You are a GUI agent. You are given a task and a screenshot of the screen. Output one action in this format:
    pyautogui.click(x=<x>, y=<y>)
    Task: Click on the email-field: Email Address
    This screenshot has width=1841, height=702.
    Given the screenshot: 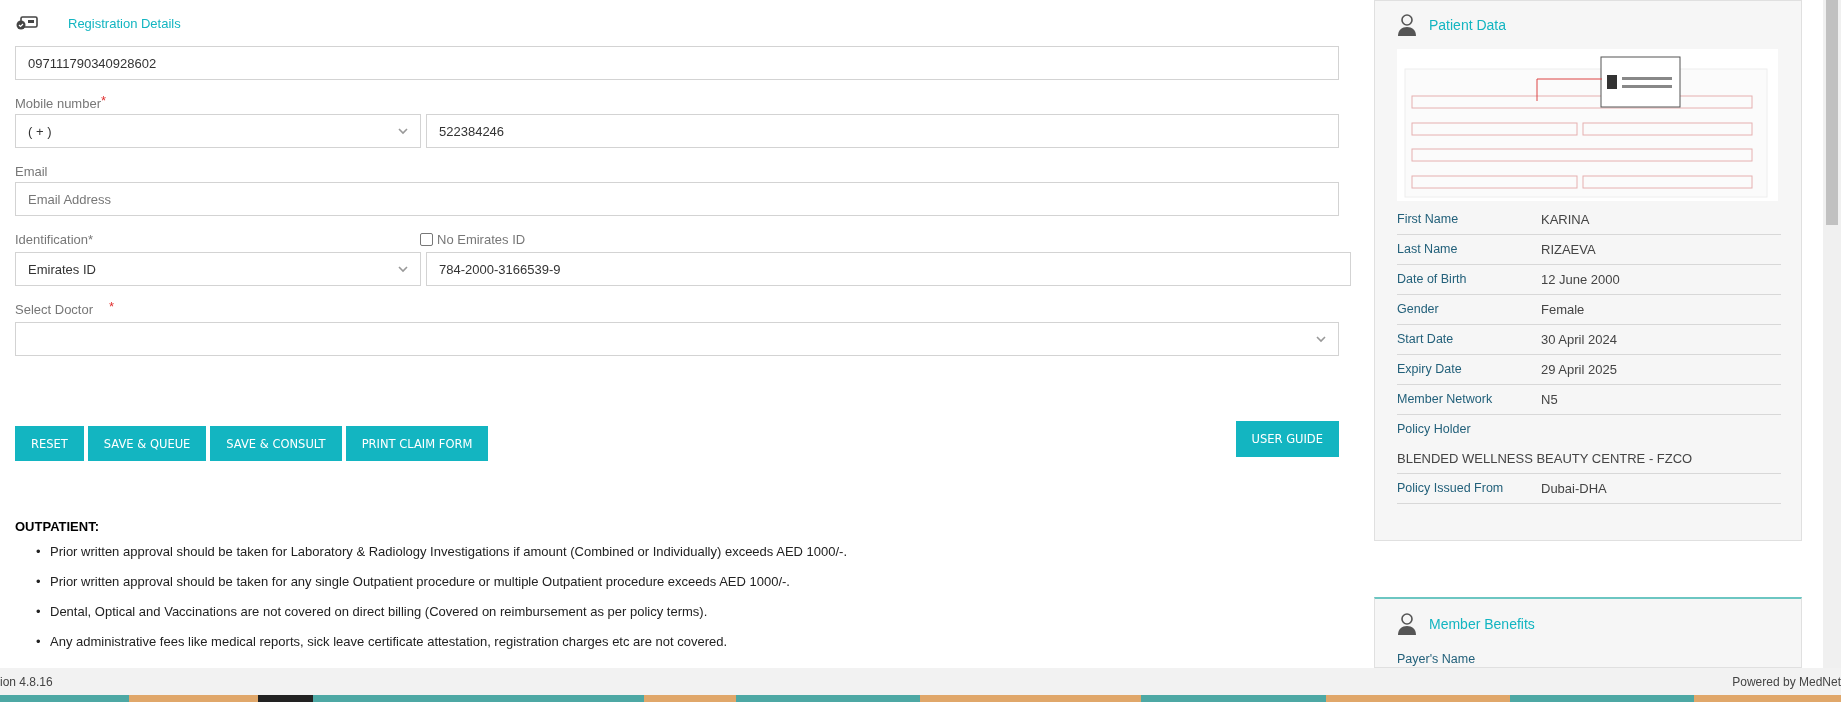 What is the action you would take?
    pyautogui.click(x=677, y=199)
    